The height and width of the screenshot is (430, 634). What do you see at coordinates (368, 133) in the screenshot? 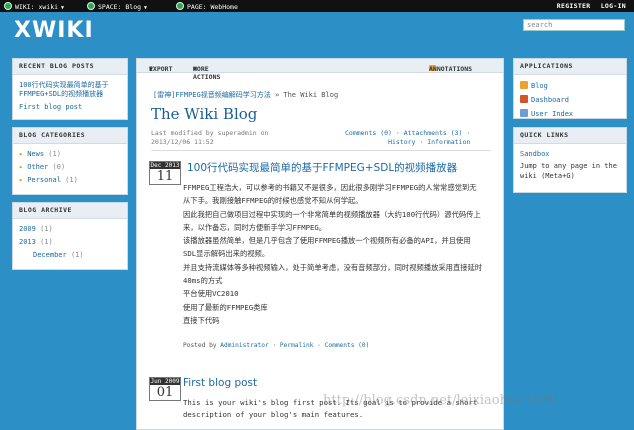
I see `comments-link: Comments (0)` at bounding box center [368, 133].